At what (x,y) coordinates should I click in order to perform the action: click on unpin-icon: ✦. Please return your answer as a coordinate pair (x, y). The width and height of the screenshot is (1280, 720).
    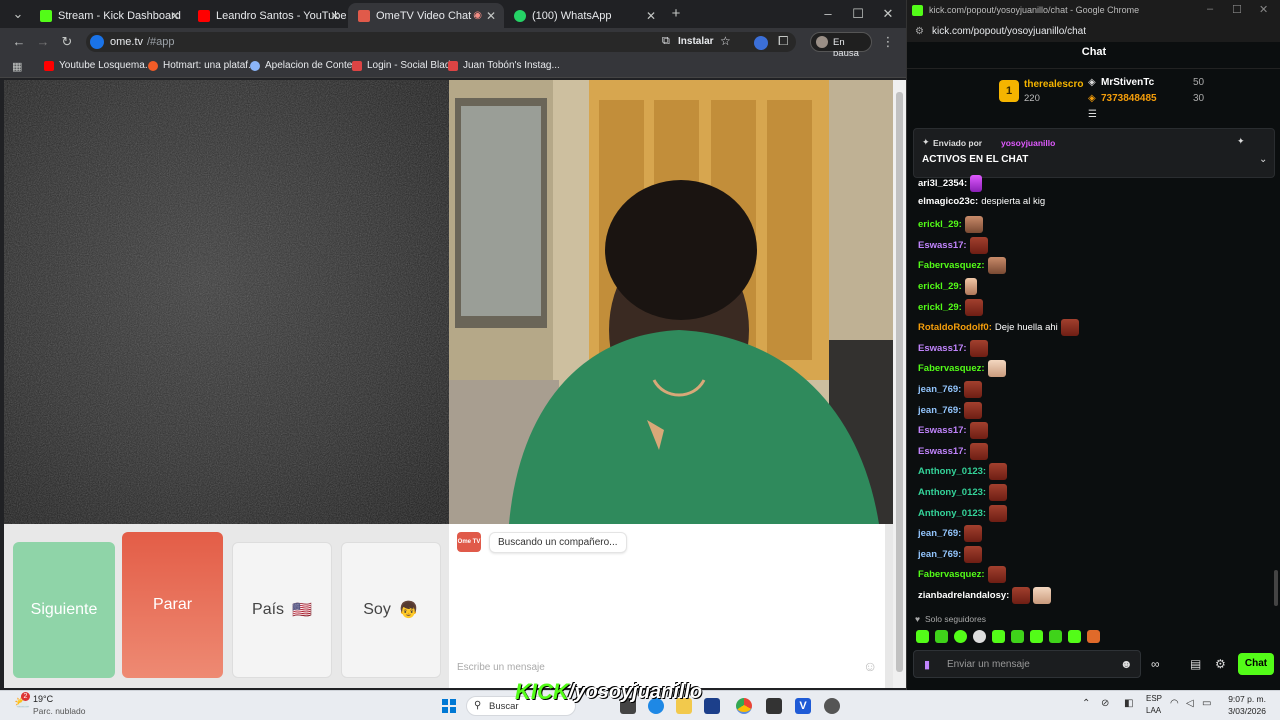
    Looking at the image, I should click on (1241, 141).